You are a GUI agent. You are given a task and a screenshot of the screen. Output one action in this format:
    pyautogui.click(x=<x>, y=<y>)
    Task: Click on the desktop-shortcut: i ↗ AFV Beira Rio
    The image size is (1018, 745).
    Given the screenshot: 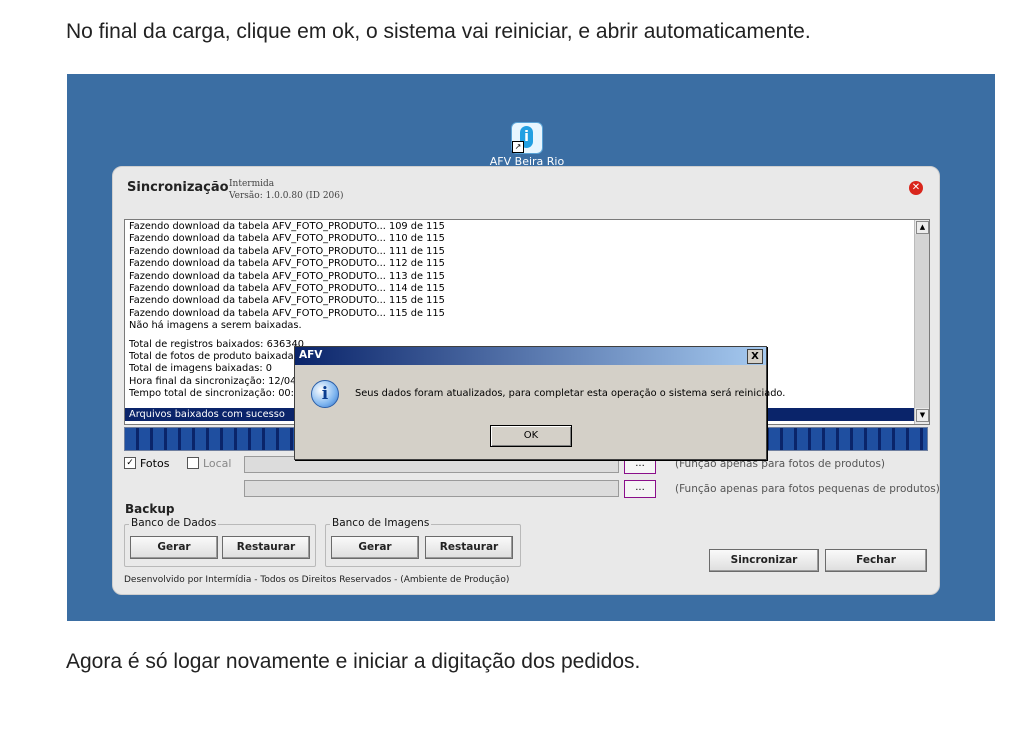 What is the action you would take?
    pyautogui.click(x=527, y=145)
    